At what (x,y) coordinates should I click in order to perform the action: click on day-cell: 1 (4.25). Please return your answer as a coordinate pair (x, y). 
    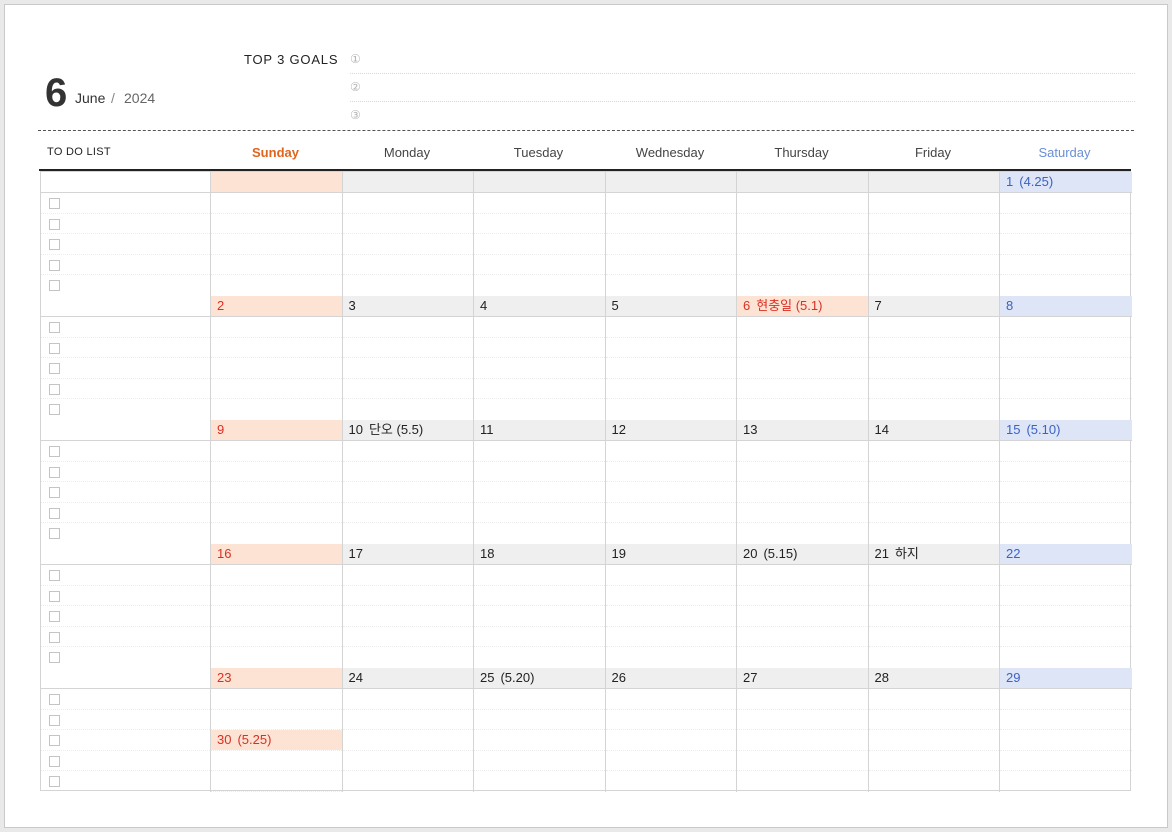
    Looking at the image, I should click on (1066, 234).